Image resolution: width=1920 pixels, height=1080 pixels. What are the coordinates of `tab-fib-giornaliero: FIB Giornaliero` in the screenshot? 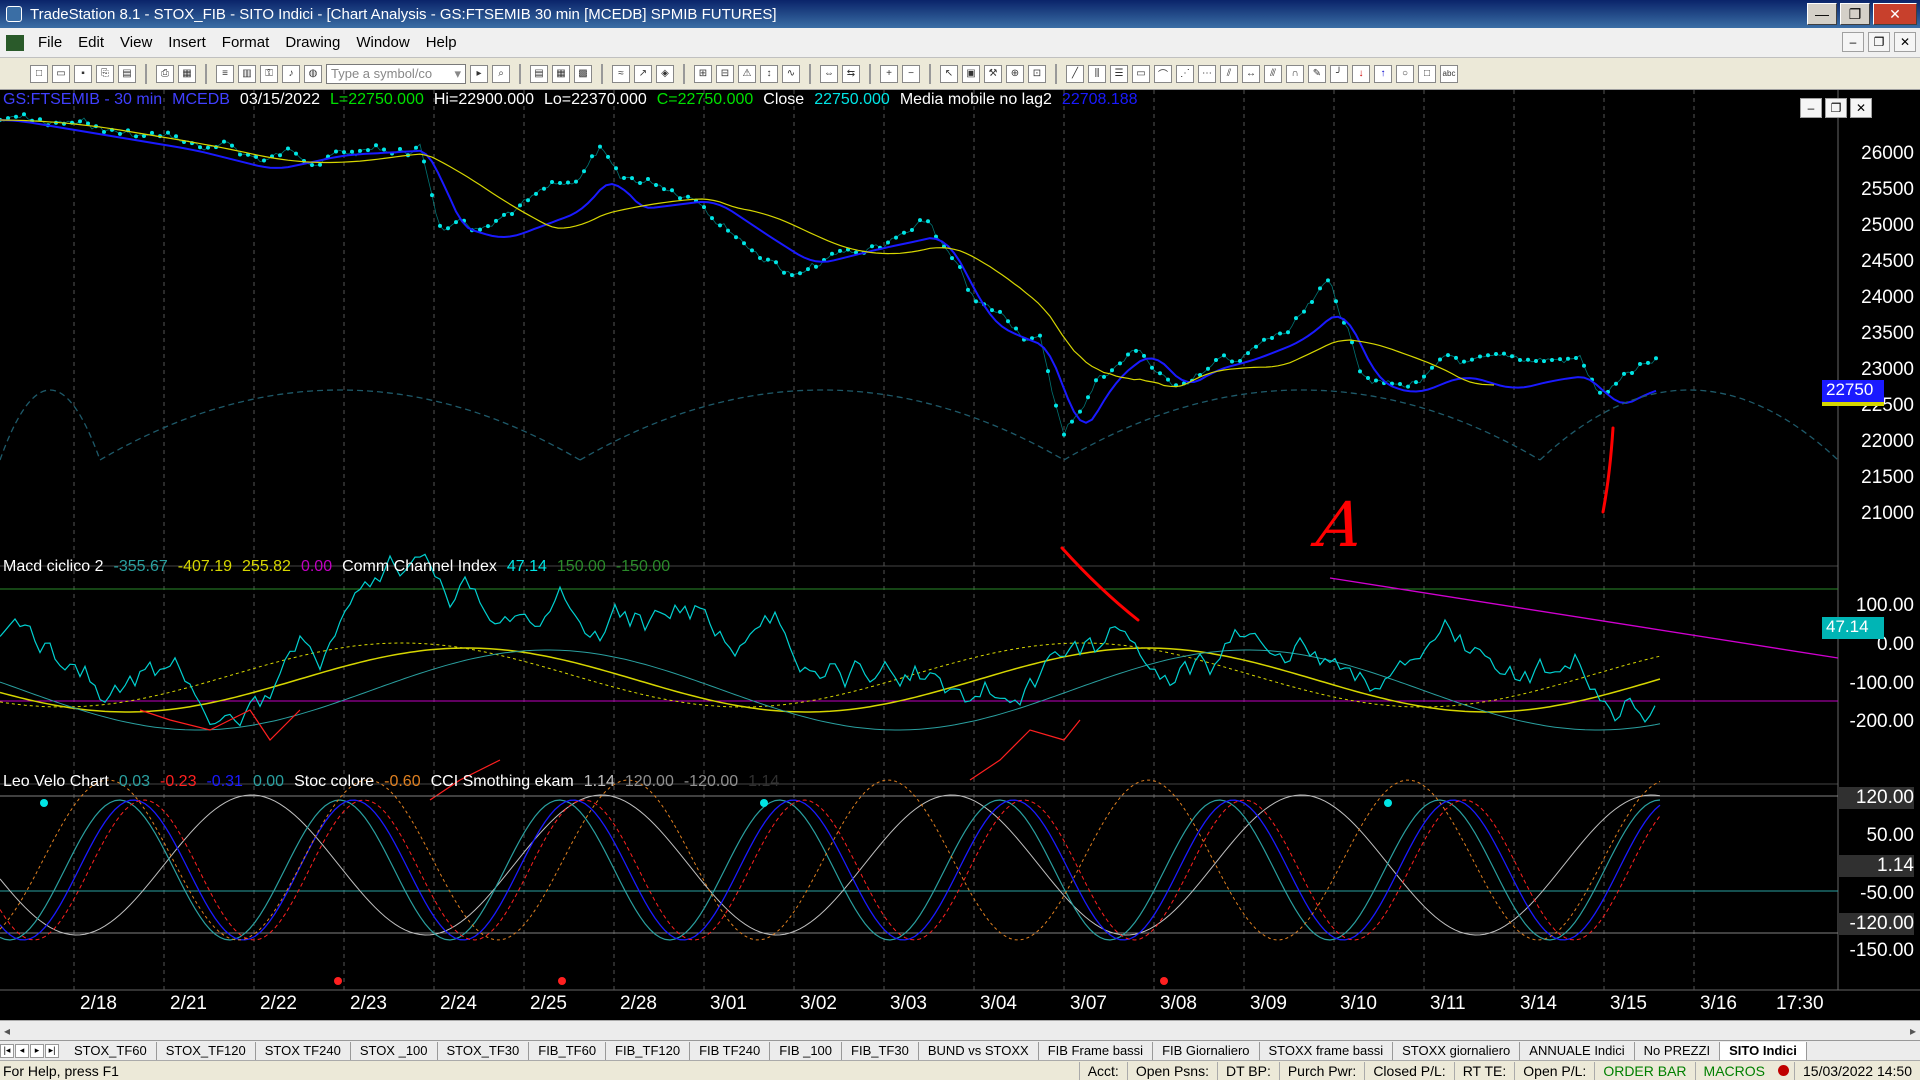 It's located at (1206, 1050).